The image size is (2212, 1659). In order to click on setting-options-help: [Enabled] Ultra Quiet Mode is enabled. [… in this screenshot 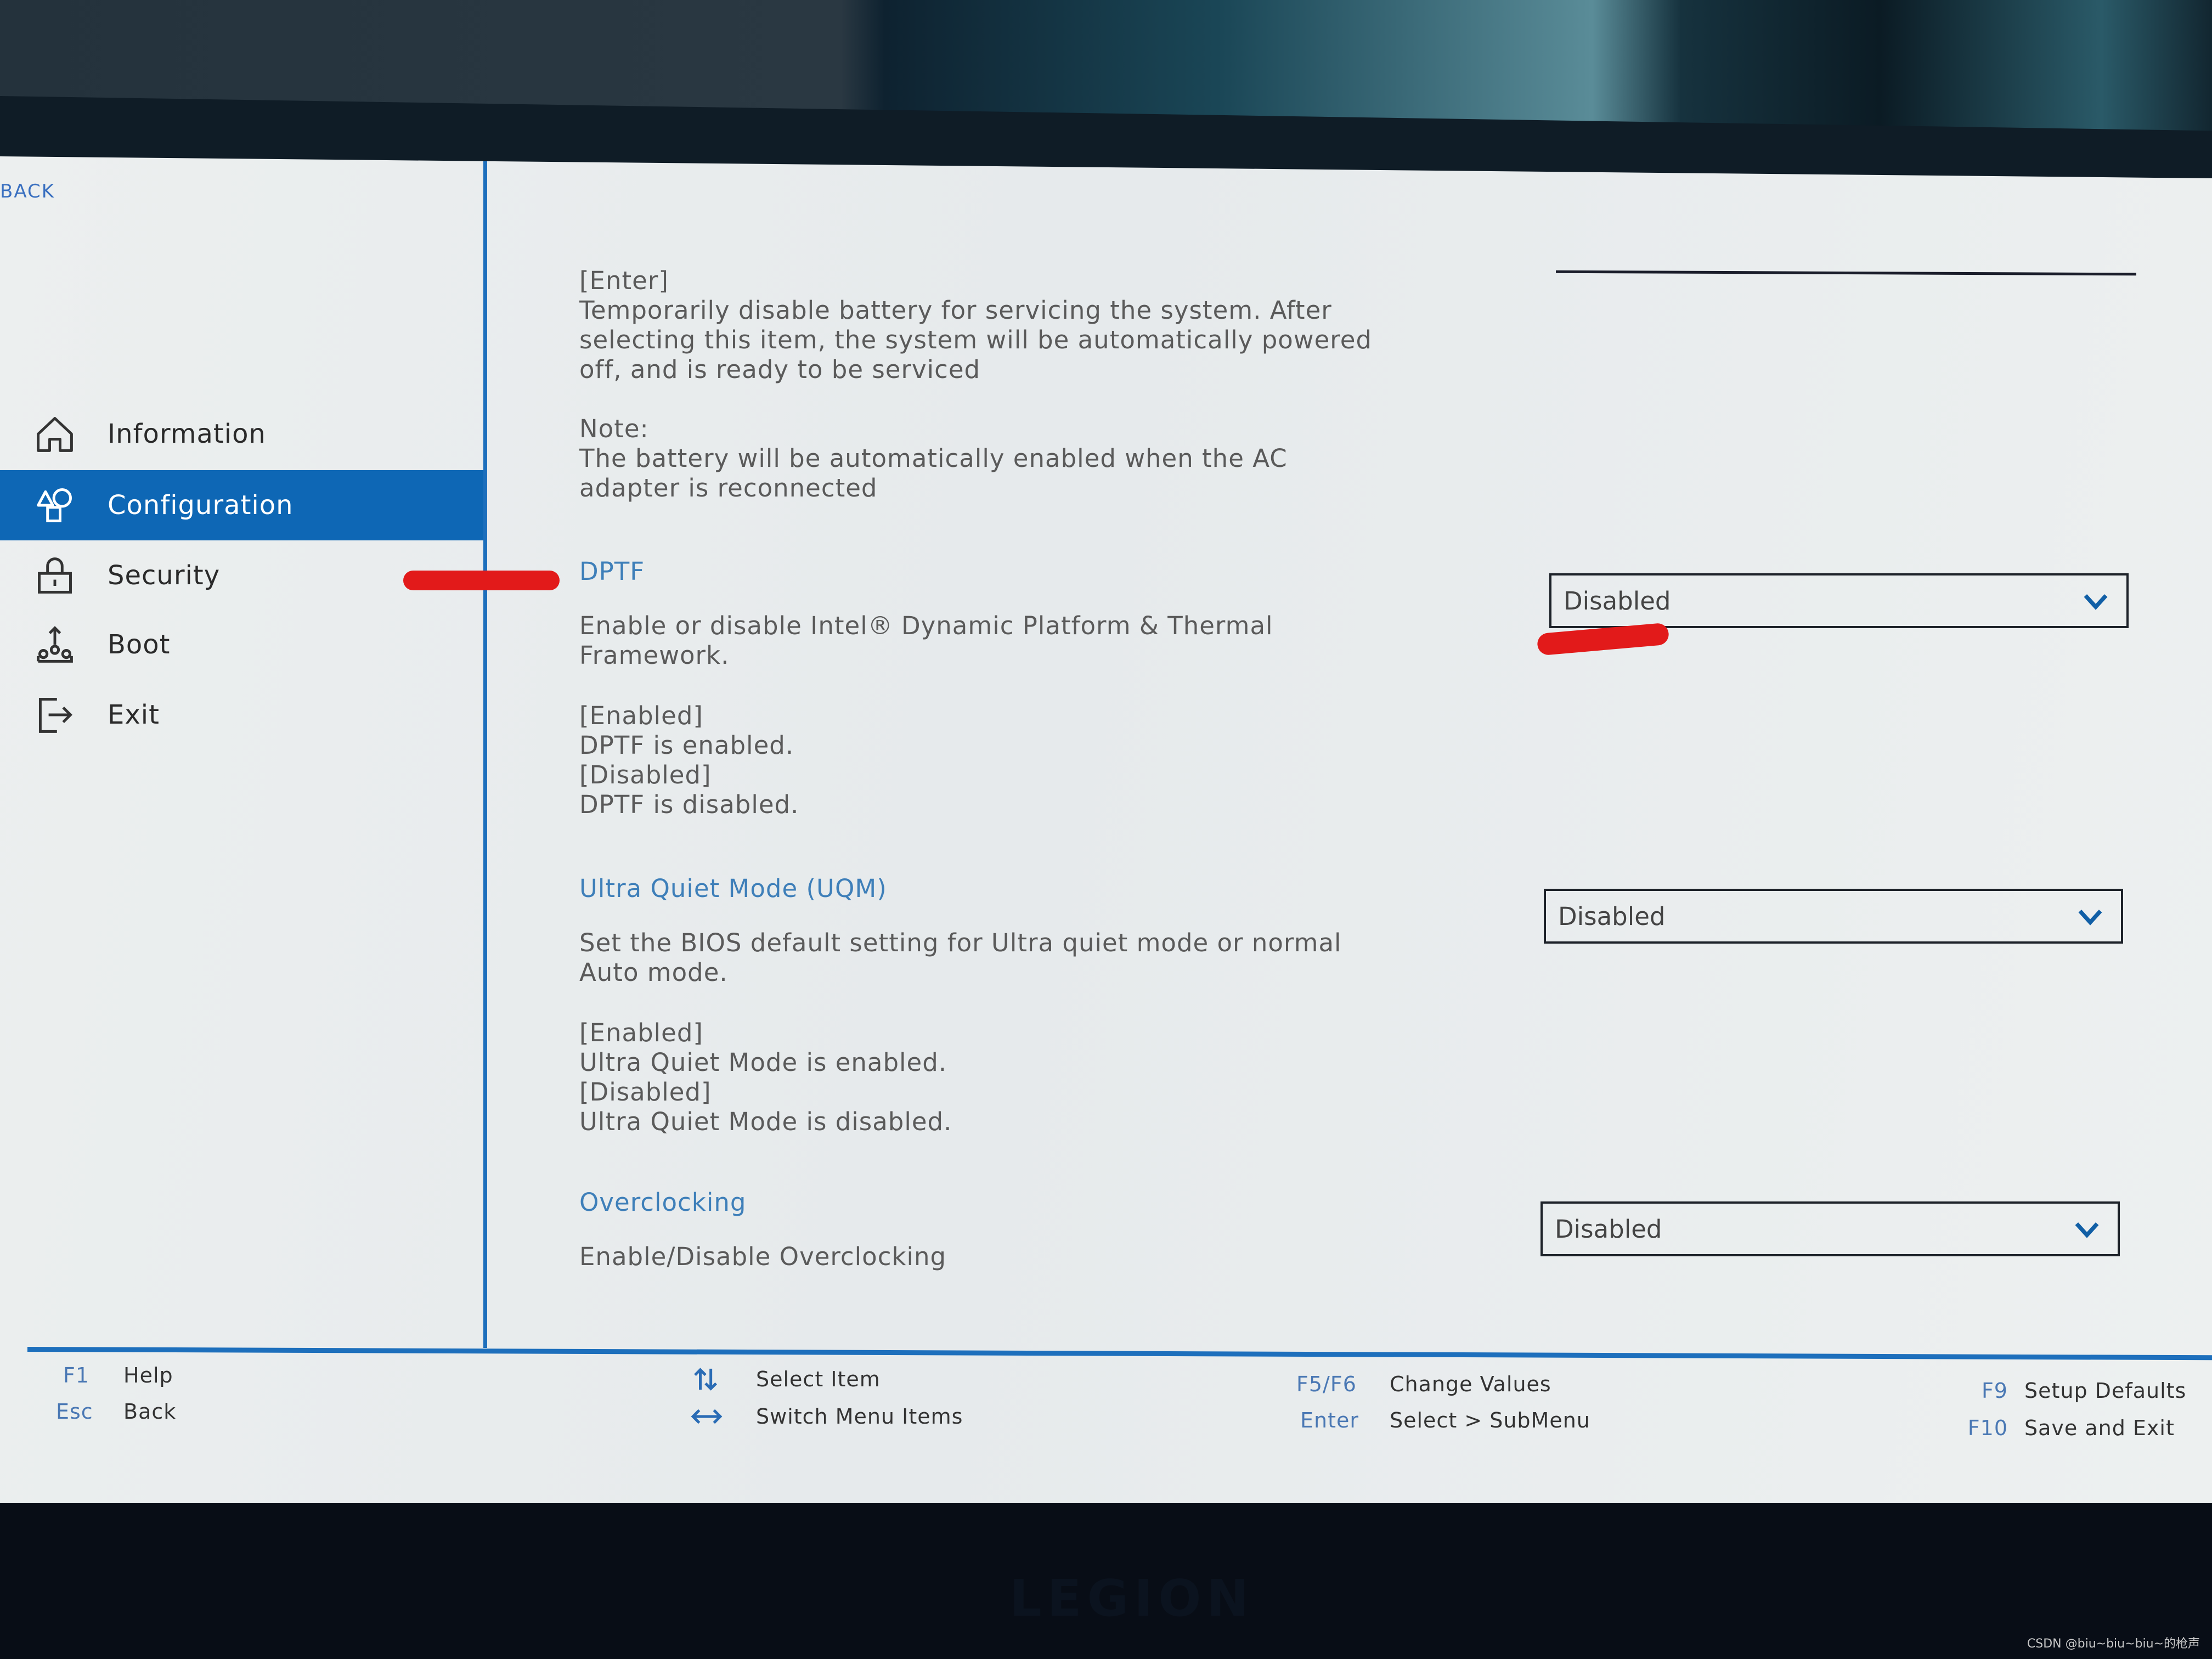, I will do `click(766, 1077)`.